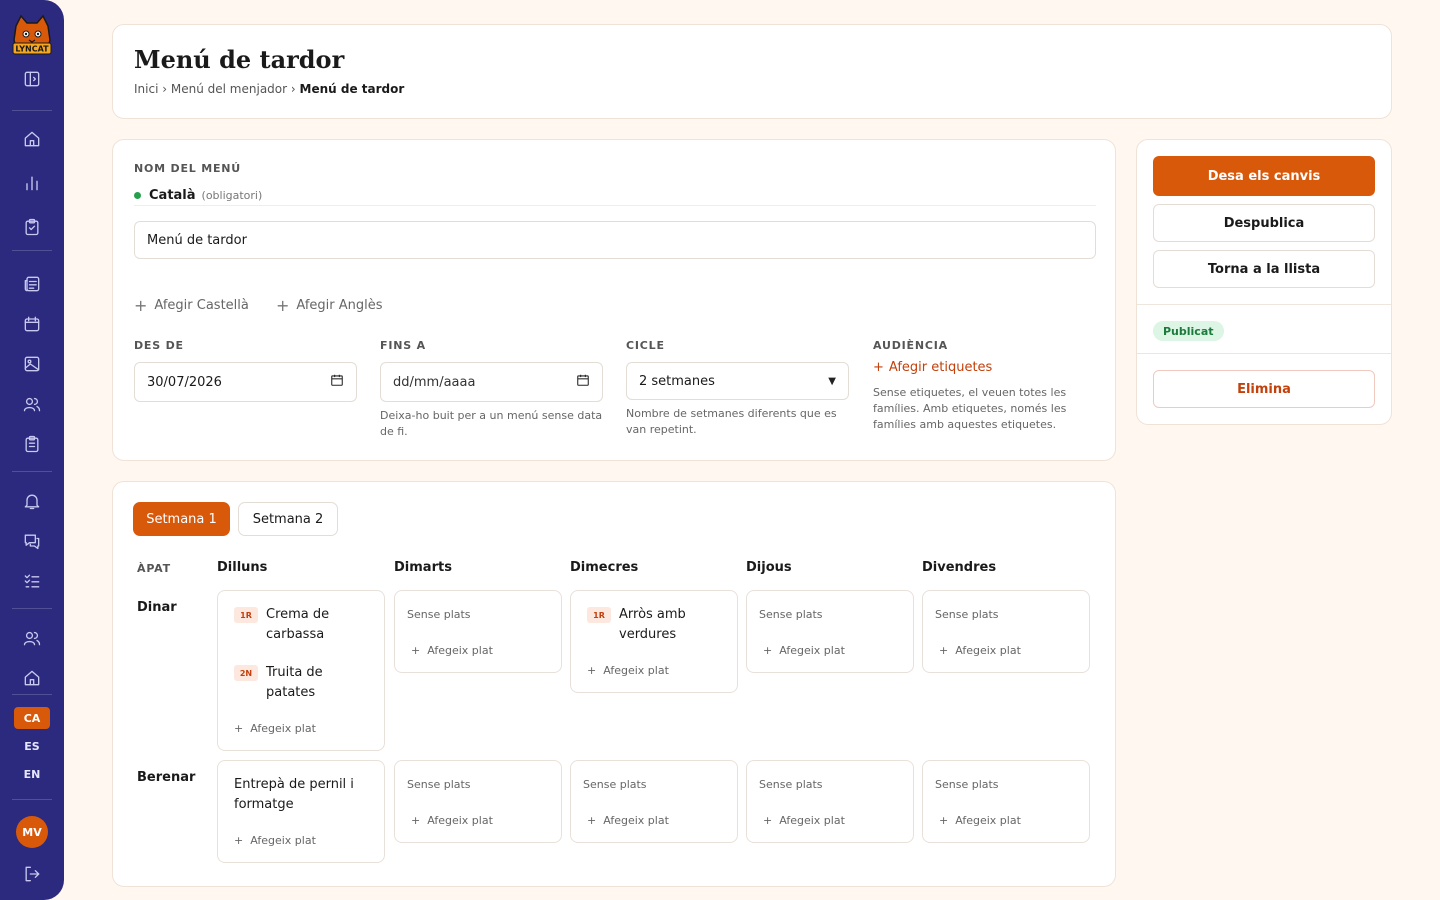  What do you see at coordinates (32, 581) in the screenshot?
I see `list-check-icon` at bounding box center [32, 581].